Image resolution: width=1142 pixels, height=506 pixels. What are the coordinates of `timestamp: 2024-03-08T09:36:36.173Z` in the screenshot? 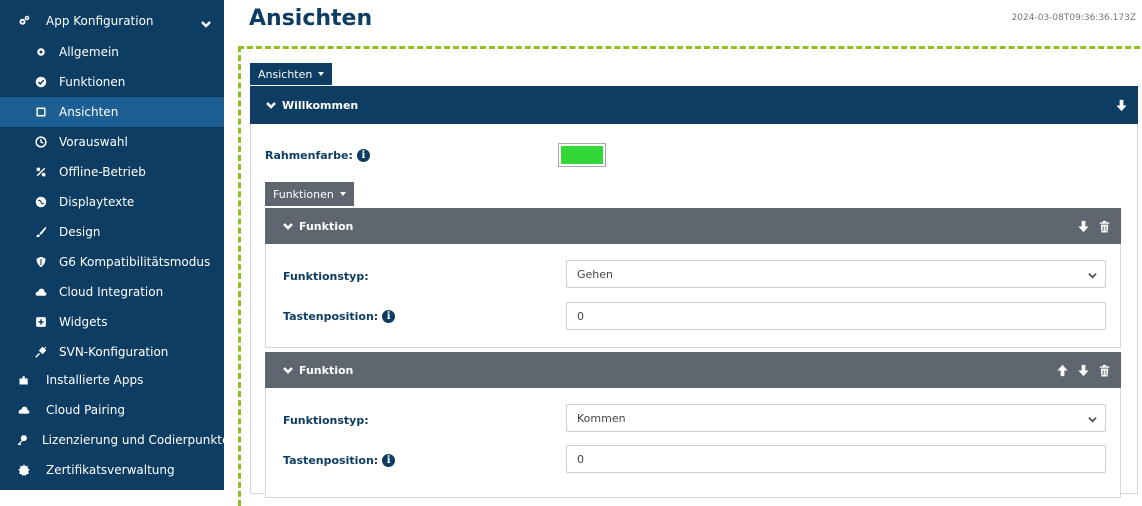 It's located at (1073, 18).